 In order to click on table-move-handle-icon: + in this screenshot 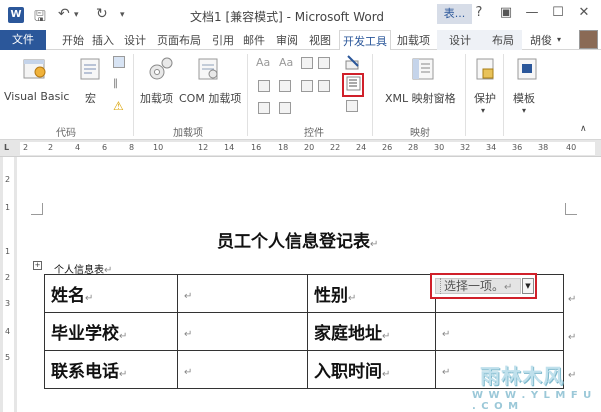, I will do `click(37, 265)`.